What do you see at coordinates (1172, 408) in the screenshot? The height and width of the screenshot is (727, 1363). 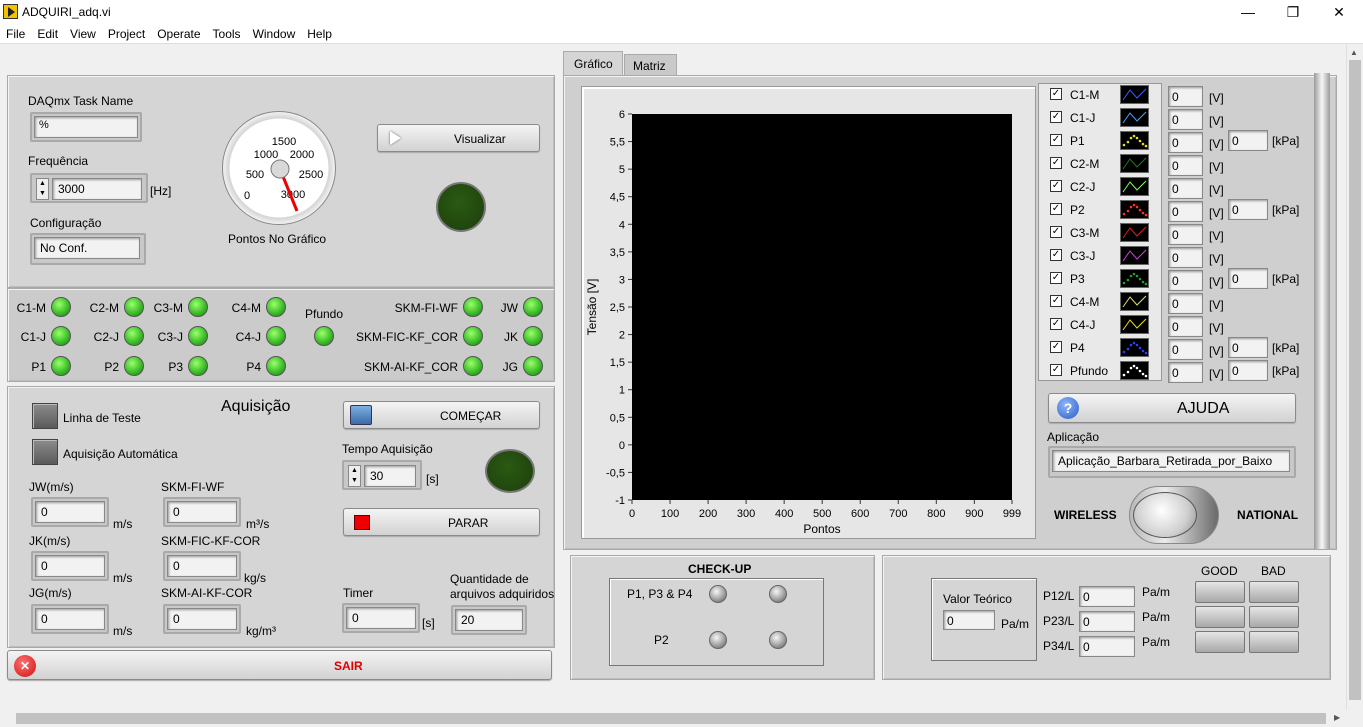 I see `ajuda-button: ? AJUDA` at bounding box center [1172, 408].